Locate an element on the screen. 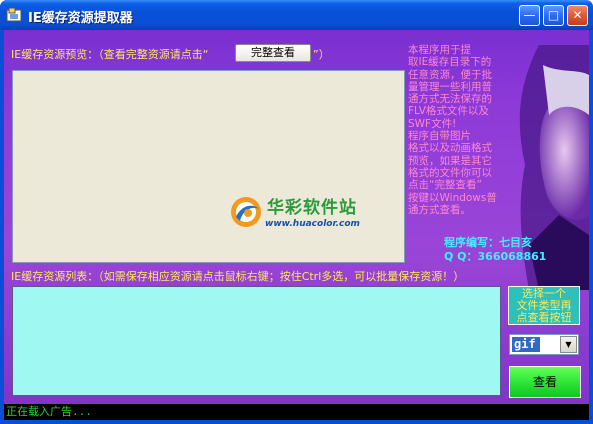 This screenshot has height=424, width=593. view-button: 查看 is located at coordinates (545, 382).